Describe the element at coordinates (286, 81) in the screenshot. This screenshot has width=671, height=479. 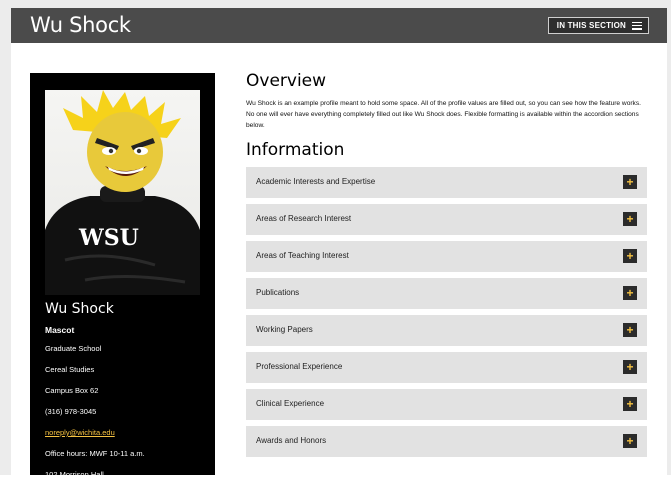
I see `overview-heading: Overview` at that location.